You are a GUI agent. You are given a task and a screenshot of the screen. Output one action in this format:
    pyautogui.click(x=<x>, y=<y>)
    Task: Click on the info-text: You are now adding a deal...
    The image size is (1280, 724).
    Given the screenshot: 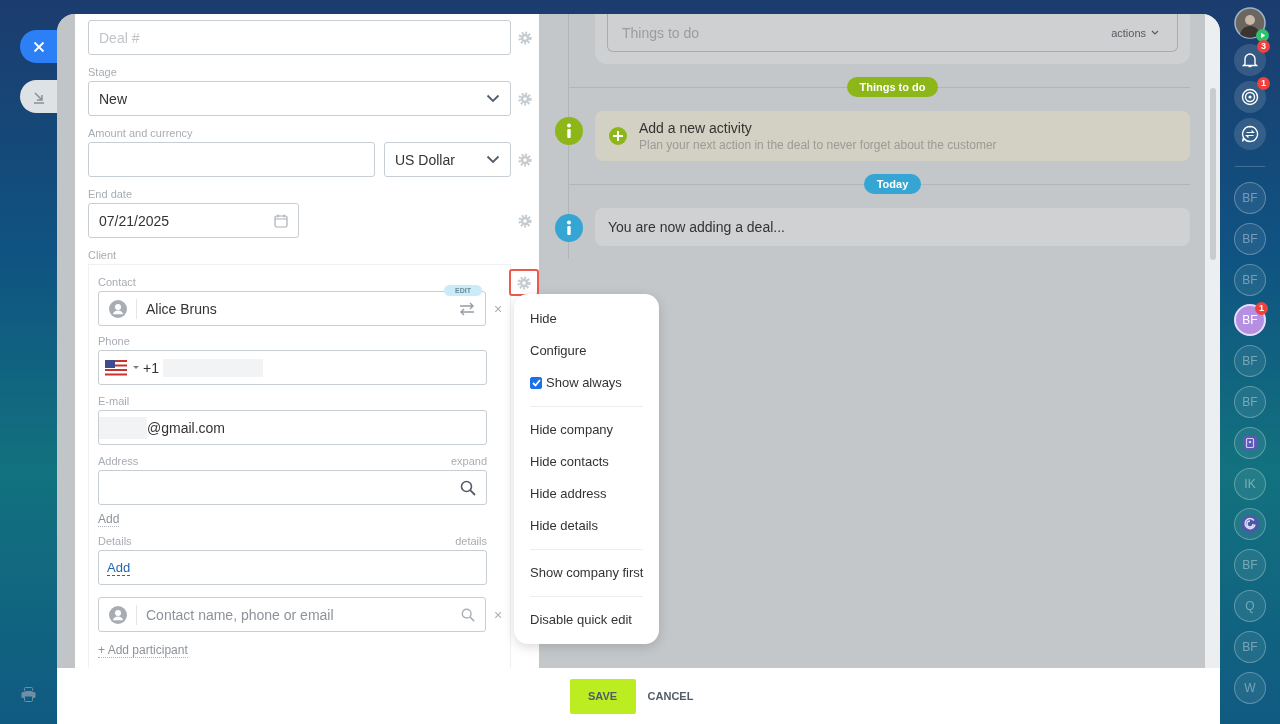 What is the action you would take?
    pyautogui.click(x=696, y=227)
    